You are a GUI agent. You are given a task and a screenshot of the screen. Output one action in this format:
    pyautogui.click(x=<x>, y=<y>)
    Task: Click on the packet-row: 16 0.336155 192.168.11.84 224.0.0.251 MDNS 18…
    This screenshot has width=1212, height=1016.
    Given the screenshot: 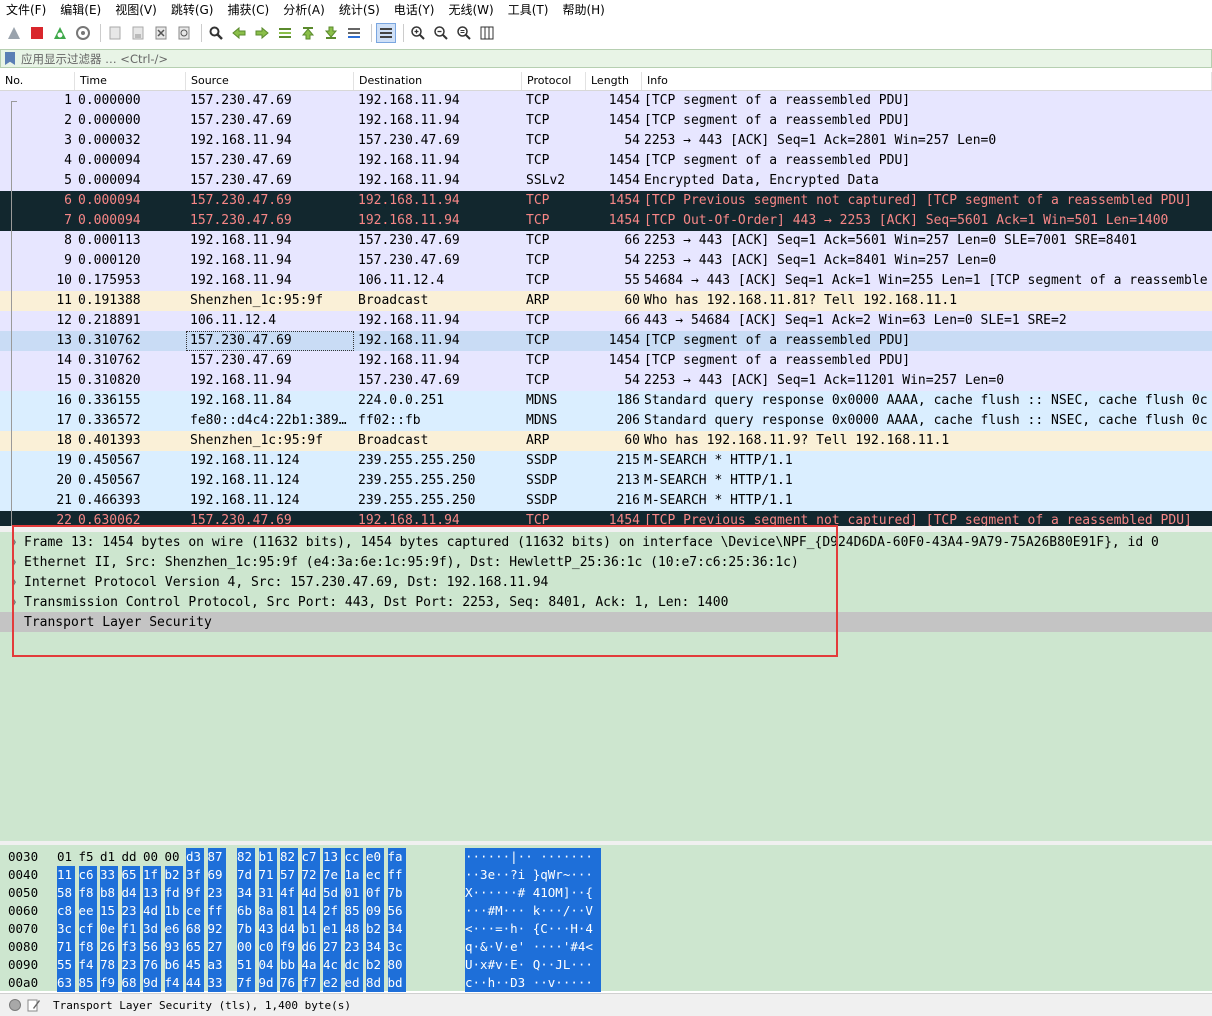 What is the action you would take?
    pyautogui.click(x=606, y=401)
    